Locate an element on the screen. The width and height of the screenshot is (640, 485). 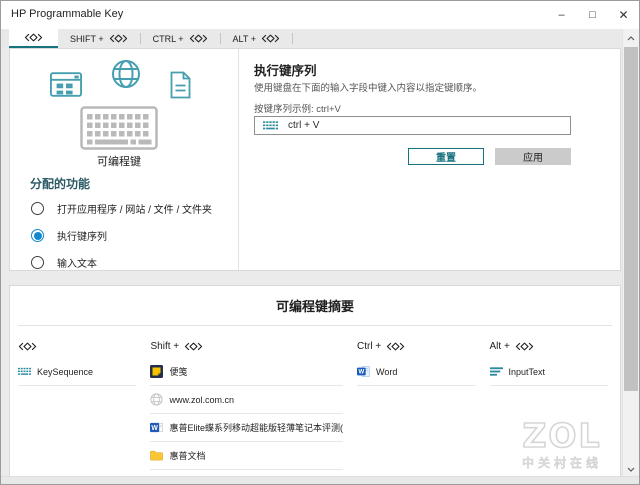
maximize-button: □ is located at coordinates (592, 15).